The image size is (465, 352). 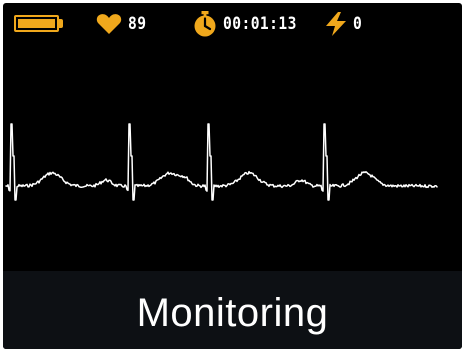 What do you see at coordinates (336, 24) in the screenshot?
I see `lightning-icon` at bounding box center [336, 24].